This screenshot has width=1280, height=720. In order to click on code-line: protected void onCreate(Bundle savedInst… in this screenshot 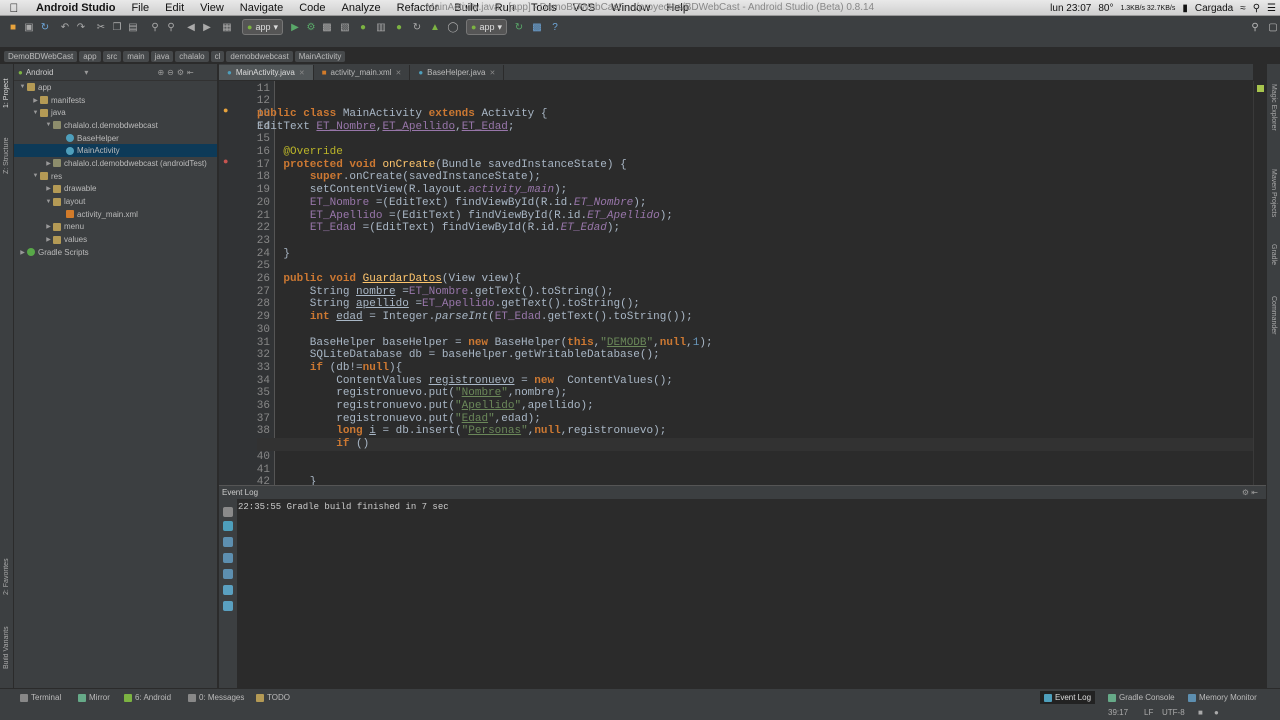, I will do `click(441, 165)`.